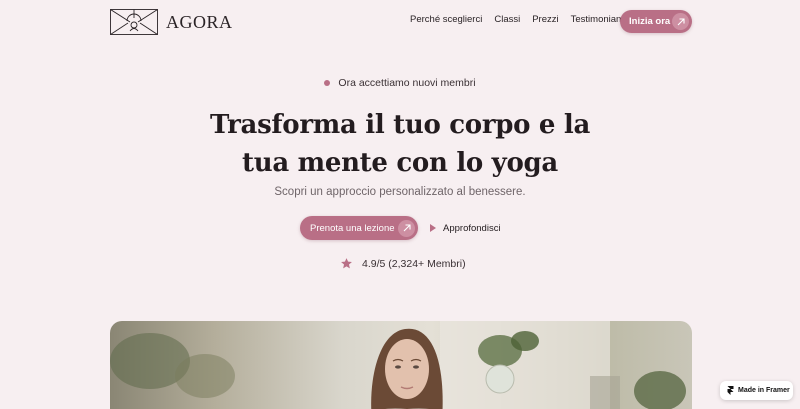 The image size is (800, 409). What do you see at coordinates (400, 125) in the screenshot?
I see `hero-title-line-1: Trasforma il tuo corpo e la` at bounding box center [400, 125].